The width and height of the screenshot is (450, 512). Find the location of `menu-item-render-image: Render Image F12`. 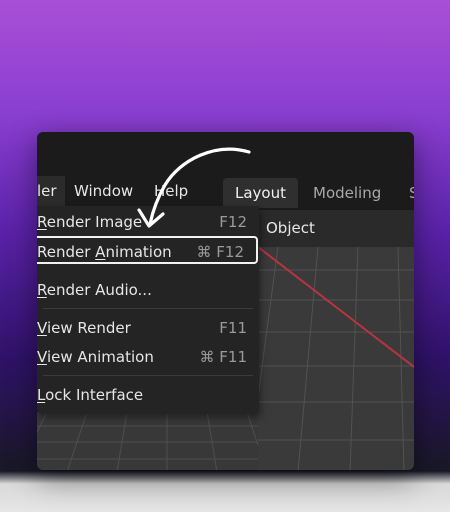

menu-item-render-image: Render Image F12 is located at coordinates (148, 222).